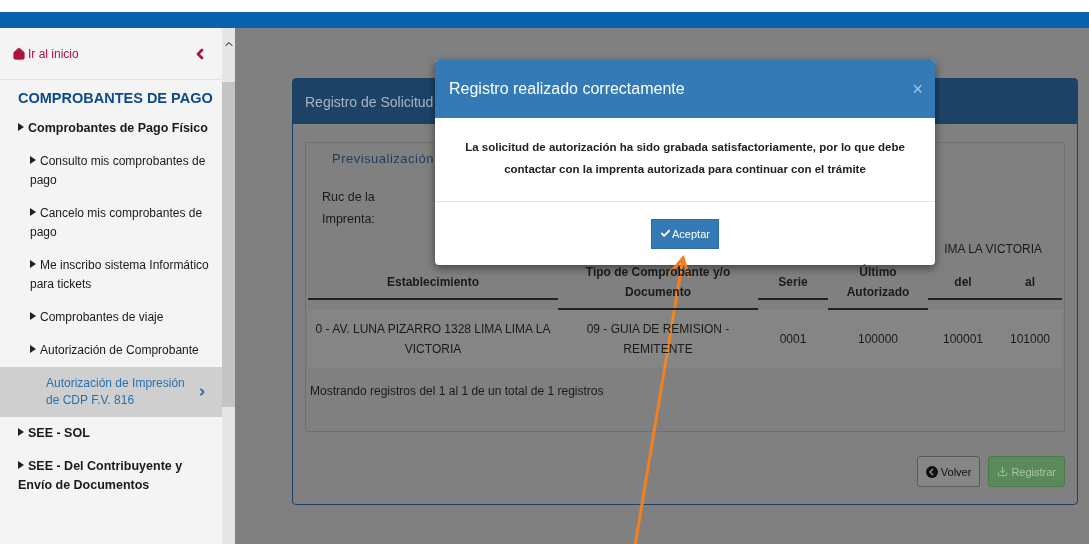 The height and width of the screenshot is (544, 1089). Describe the element at coordinates (111, 350) in the screenshot. I see `sidebar-item: Autorización de Comprobante` at that location.